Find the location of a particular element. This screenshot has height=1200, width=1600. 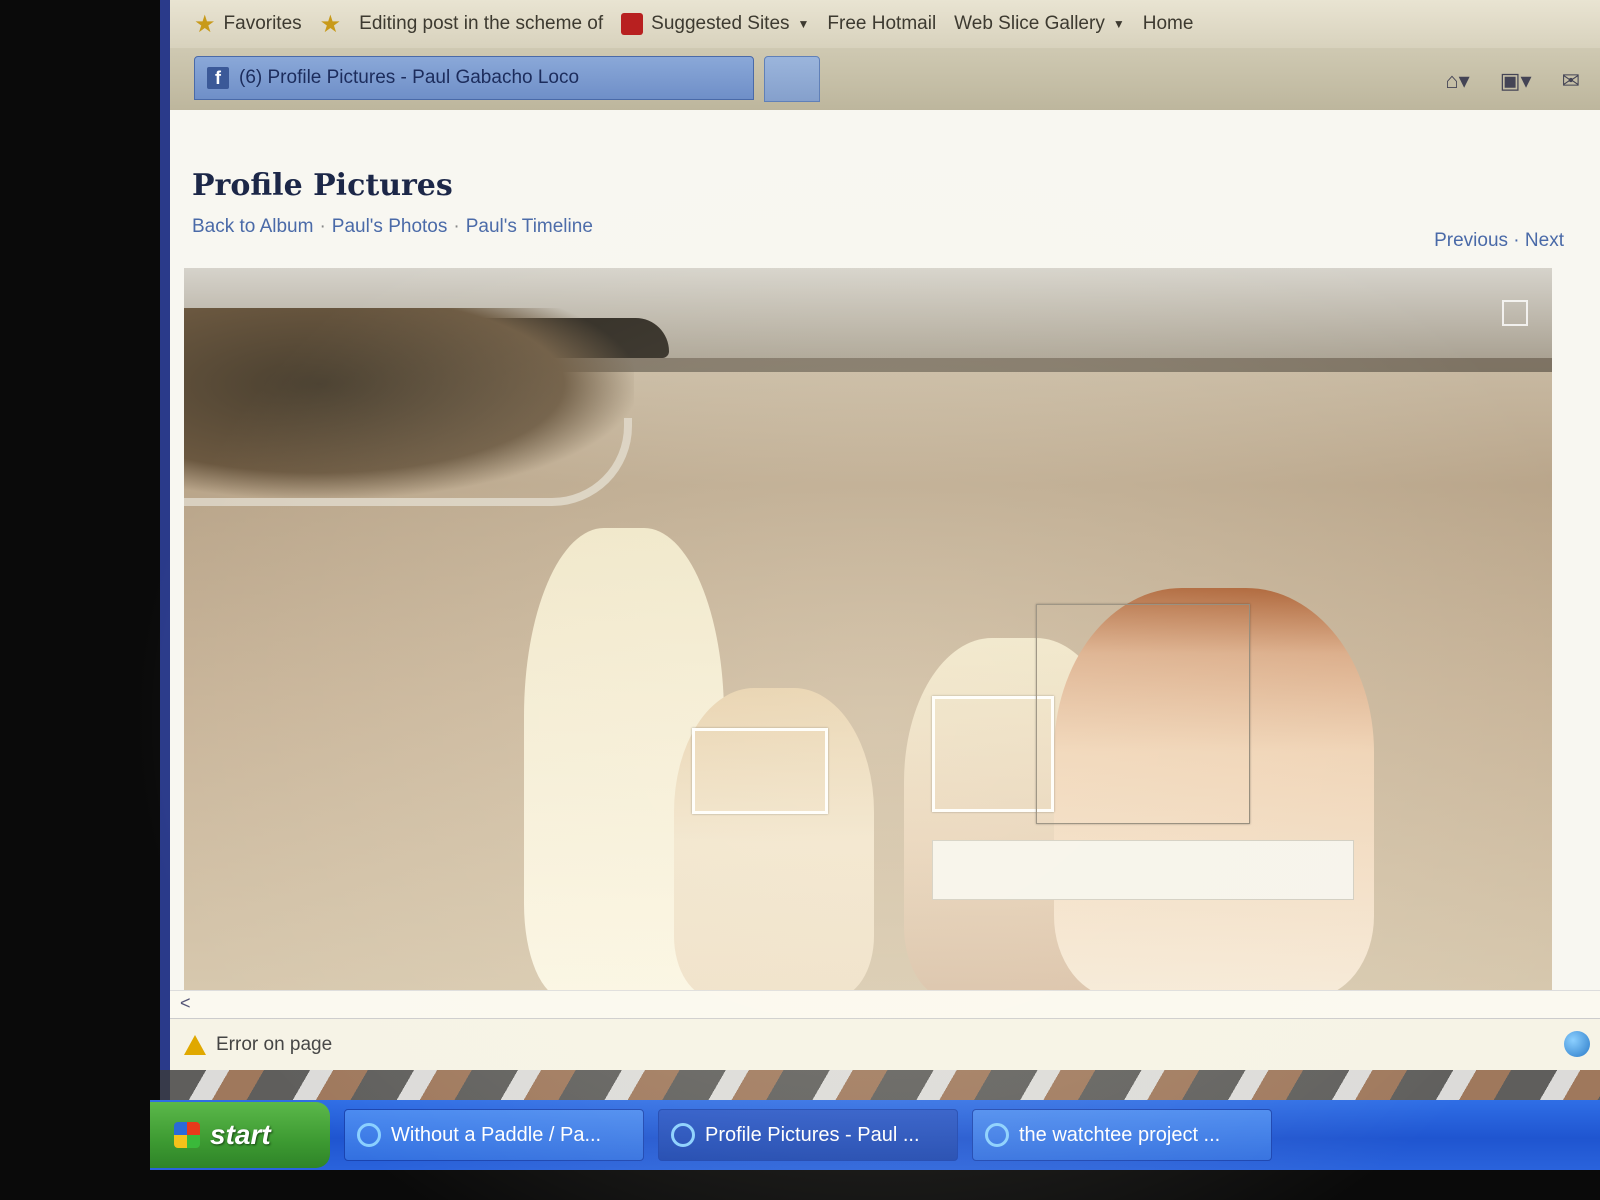

favorites-button: ★ Favorites is located at coordinates (248, 24).